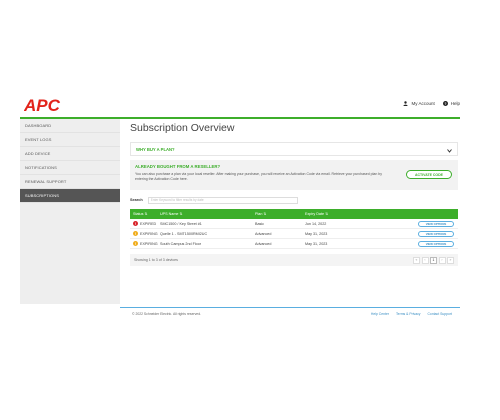 The width and height of the screenshot is (500, 420). Describe the element at coordinates (260, 223) in the screenshot. I see `plan-cell: Basic` at that location.